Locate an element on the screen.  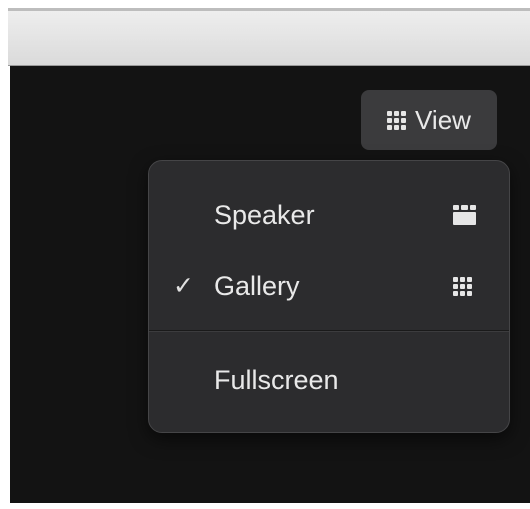
menu-divider is located at coordinates (329, 331).